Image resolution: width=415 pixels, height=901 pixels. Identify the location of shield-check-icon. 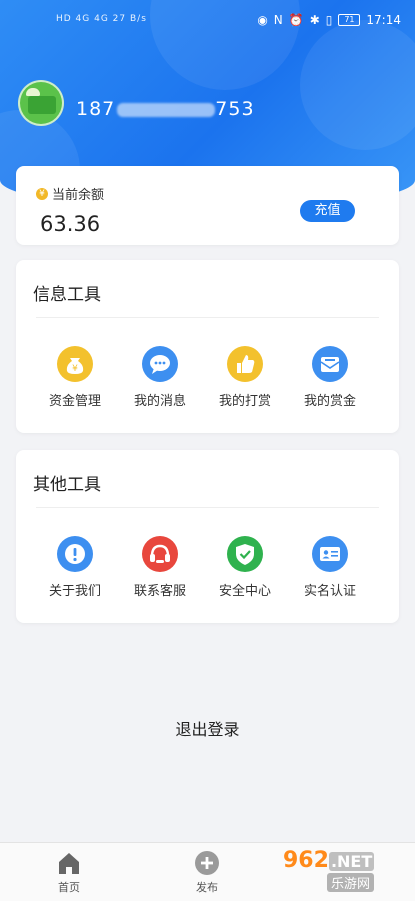
(245, 554).